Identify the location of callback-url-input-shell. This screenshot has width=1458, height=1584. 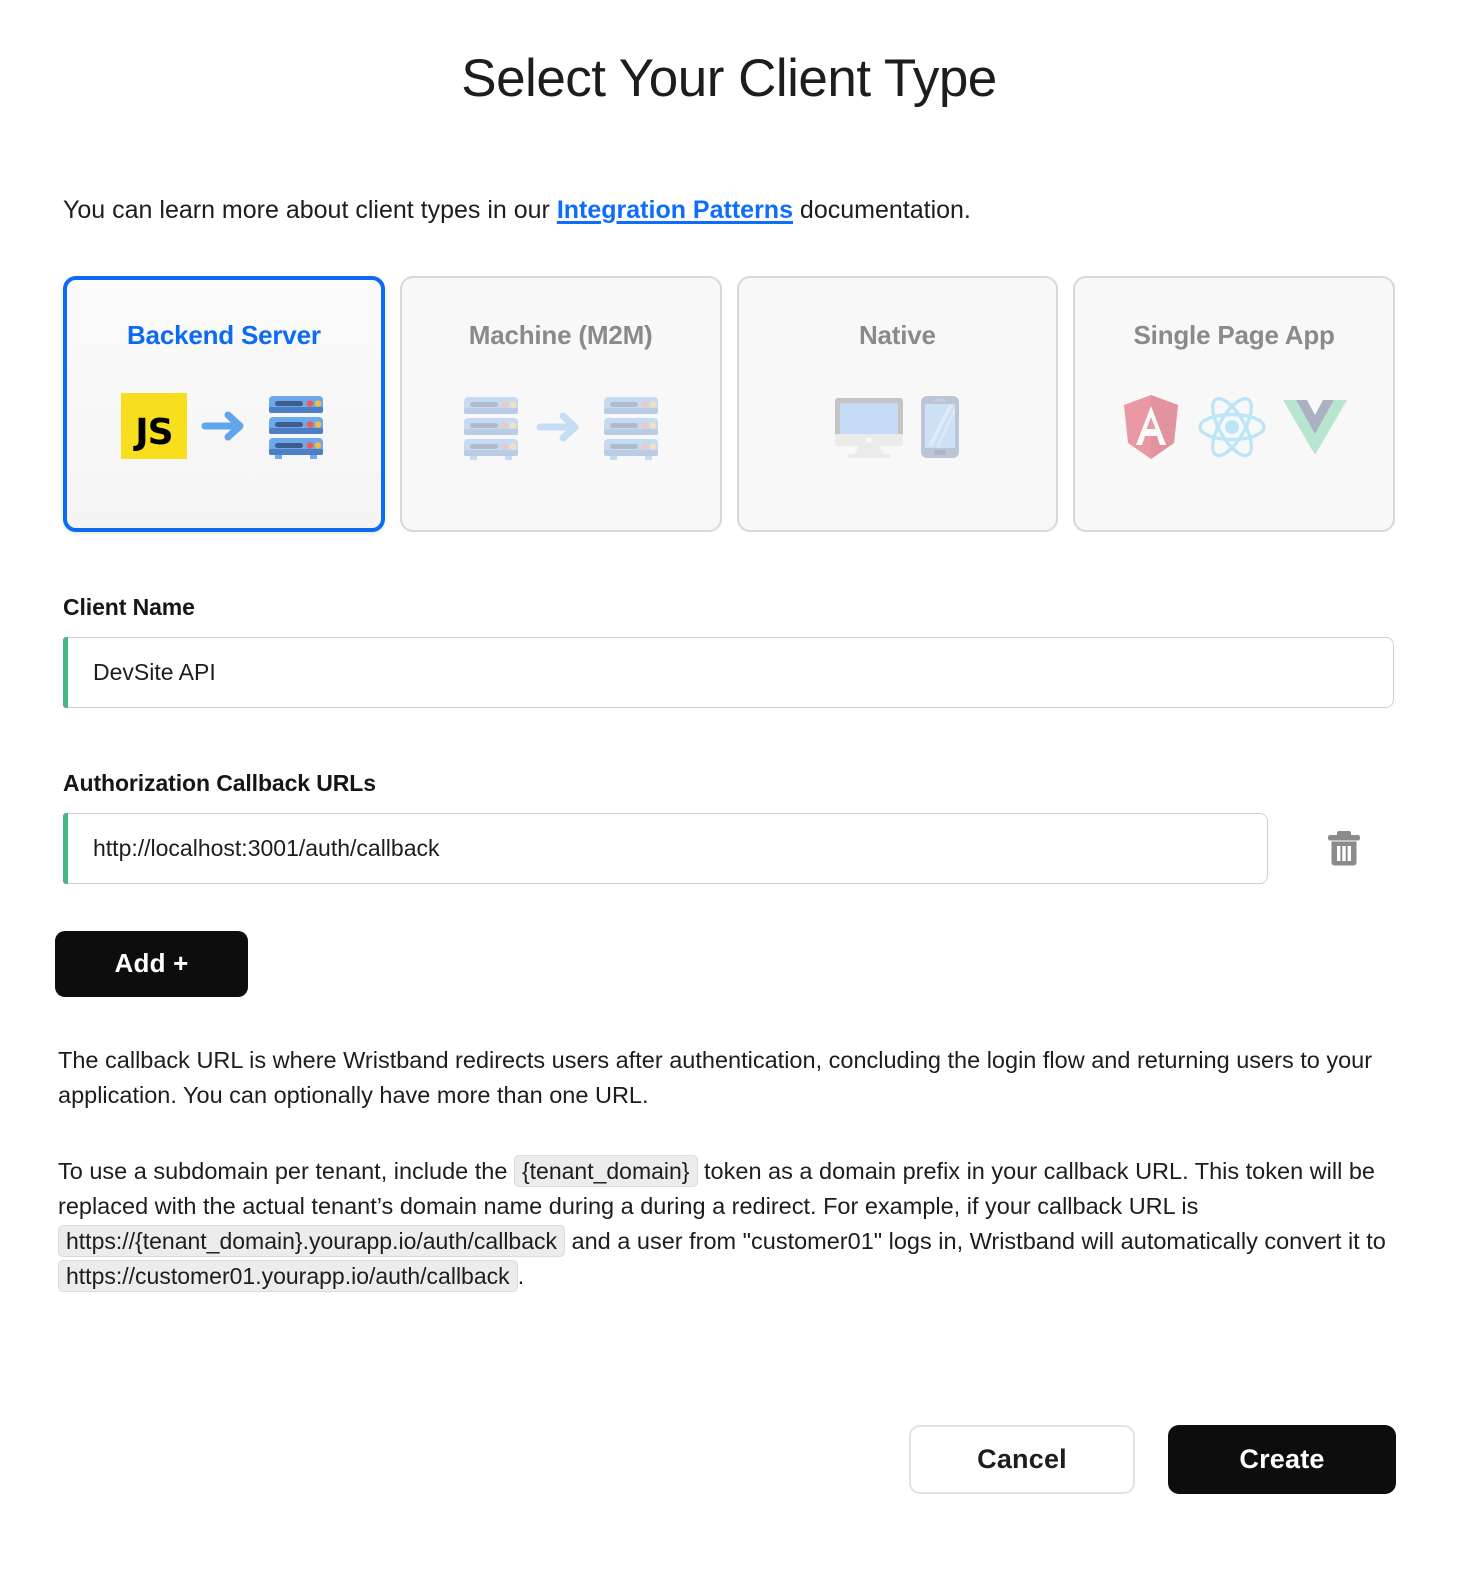
(665, 848).